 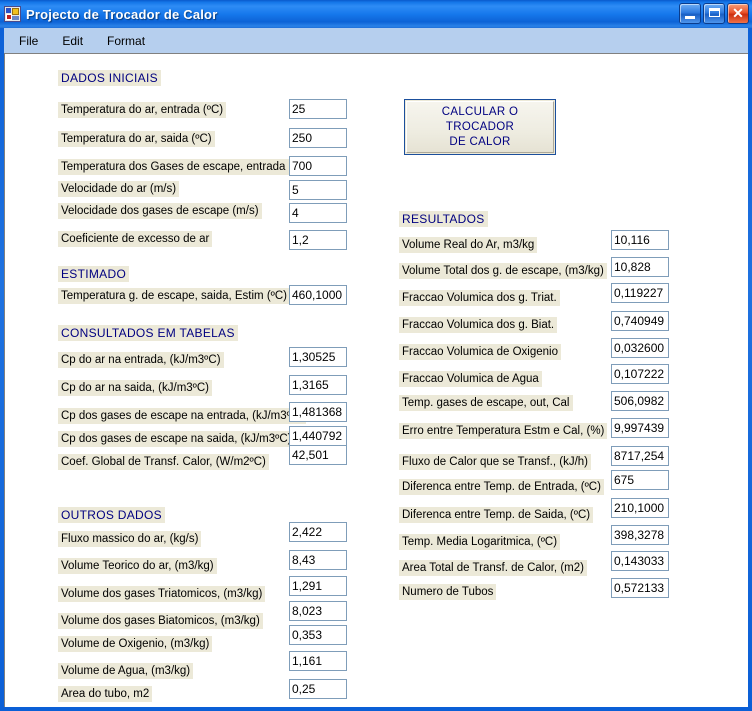 What do you see at coordinates (318, 455) in the screenshot?
I see `input-coef-global-de-transf-calor-wm2c: 42,501` at bounding box center [318, 455].